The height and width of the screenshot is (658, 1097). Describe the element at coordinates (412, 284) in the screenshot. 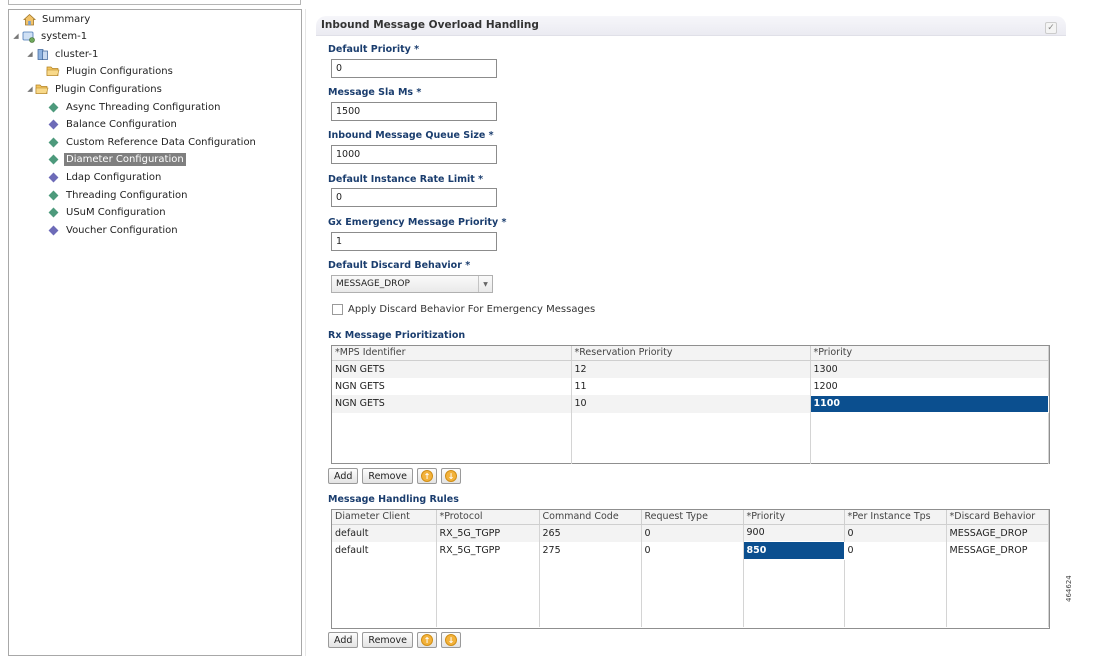

I see `discard-behavior-select: MESSAGE_DROP ▼` at that location.